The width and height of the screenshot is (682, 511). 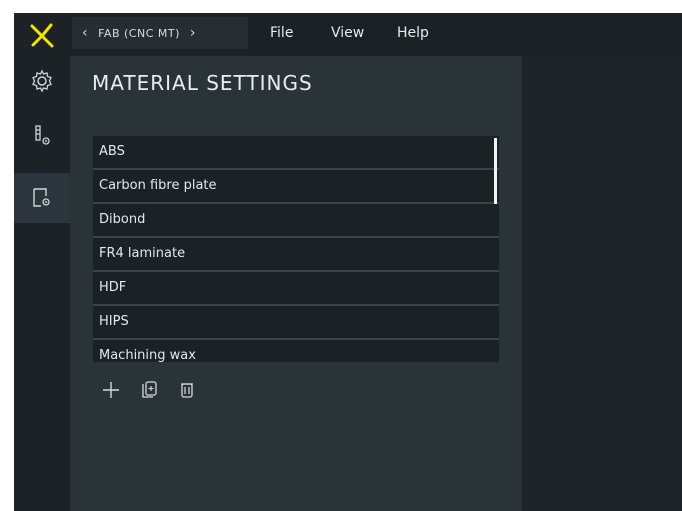 I want to click on list-toolbar, so click(x=149, y=390).